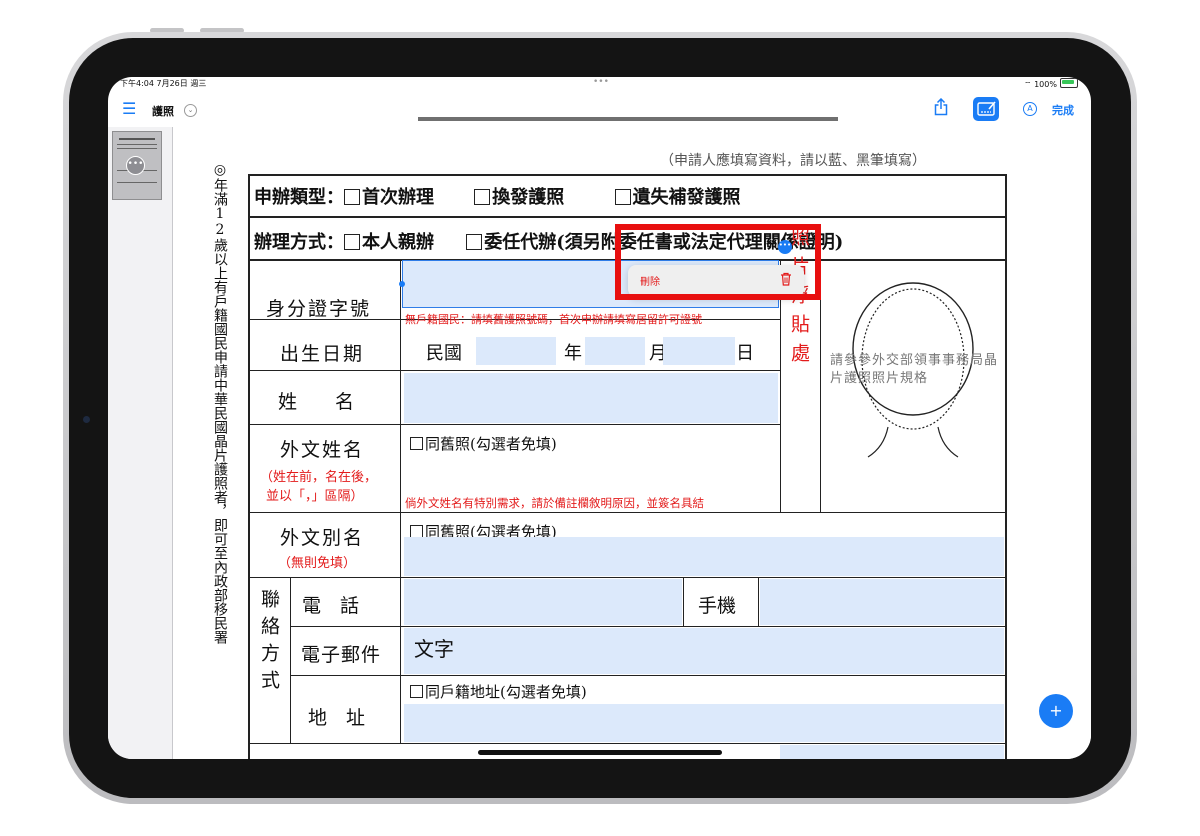 Image resolution: width=1200 pixels, height=836 pixels. What do you see at coordinates (220, 403) in the screenshot?
I see `side-note: ◎年滿12歲以上有戶籍國民申請中華民國晶片護照者，即可至內政部移民署` at bounding box center [220, 403].